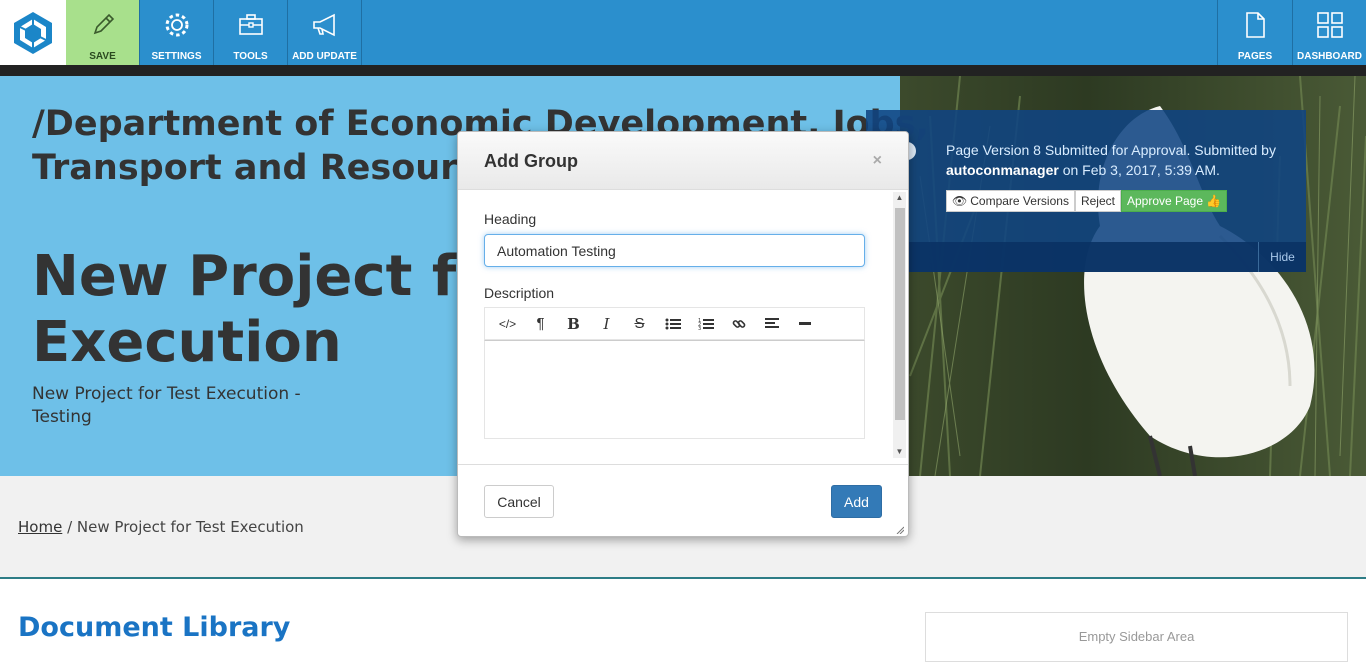  I want to click on modal-scrollbar: ▲ ▼, so click(899, 325).